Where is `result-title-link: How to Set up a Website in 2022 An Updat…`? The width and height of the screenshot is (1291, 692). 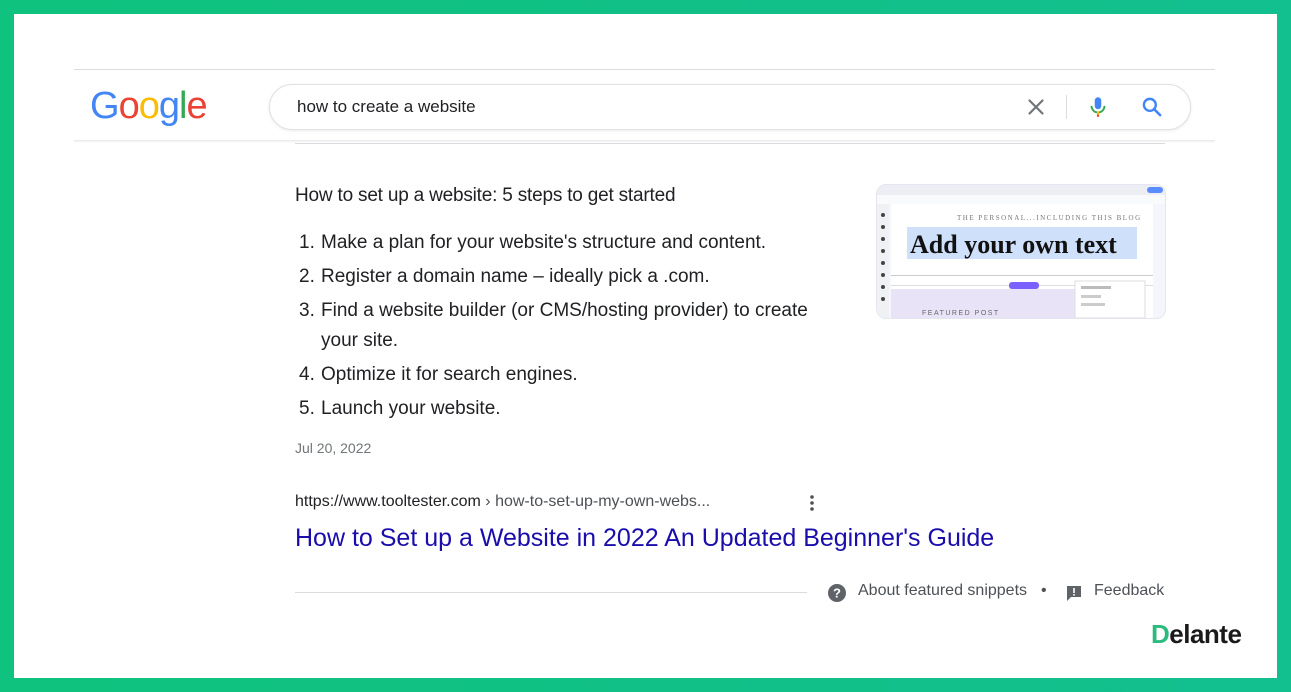 result-title-link: How to Set up a Website in 2022 An Updat… is located at coordinates (644, 538).